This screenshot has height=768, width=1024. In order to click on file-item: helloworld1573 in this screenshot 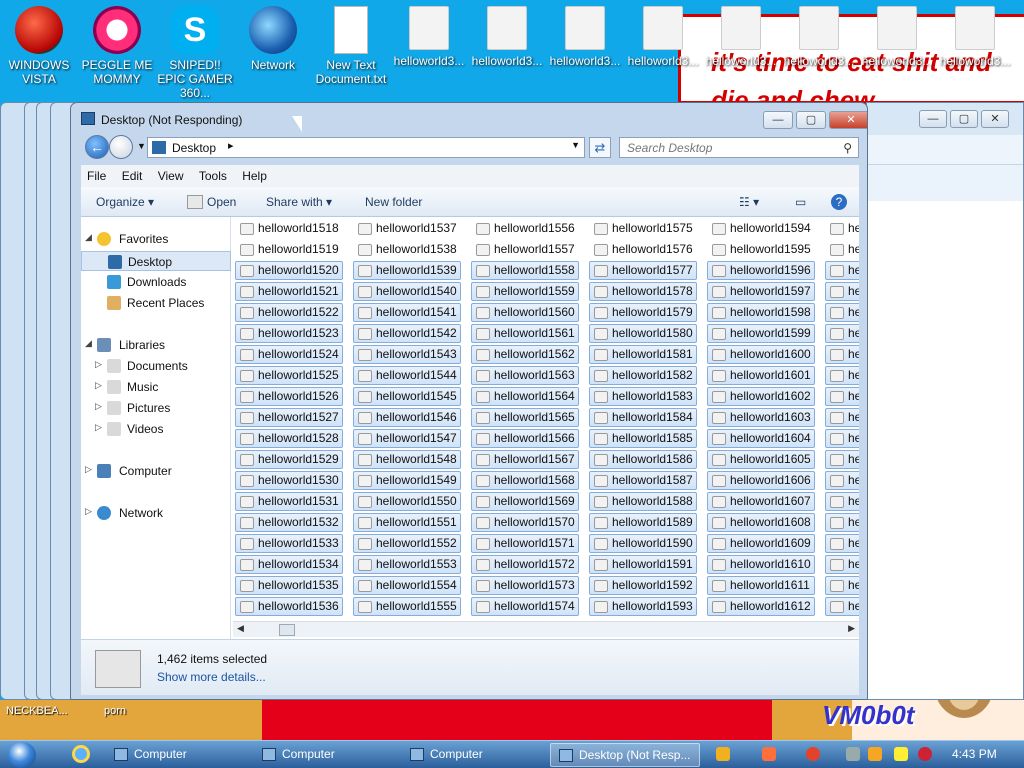, I will do `click(525, 585)`.